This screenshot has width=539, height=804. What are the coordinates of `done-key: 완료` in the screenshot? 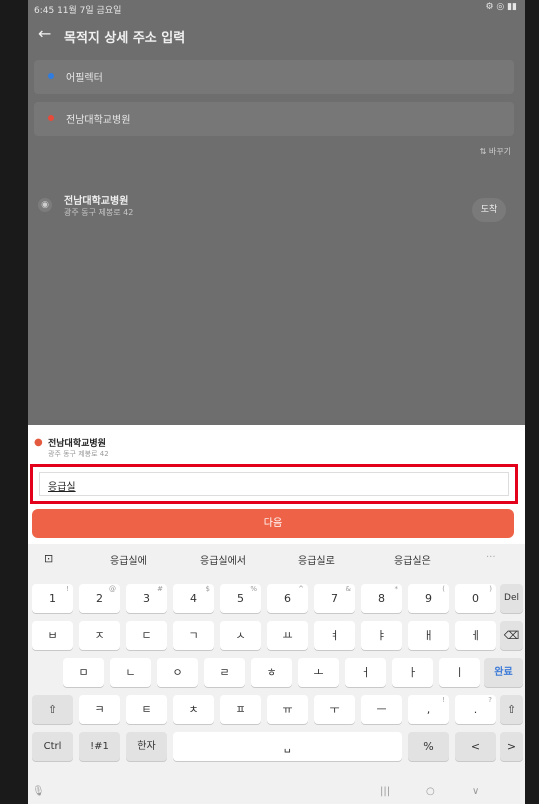 It's located at (503, 672).